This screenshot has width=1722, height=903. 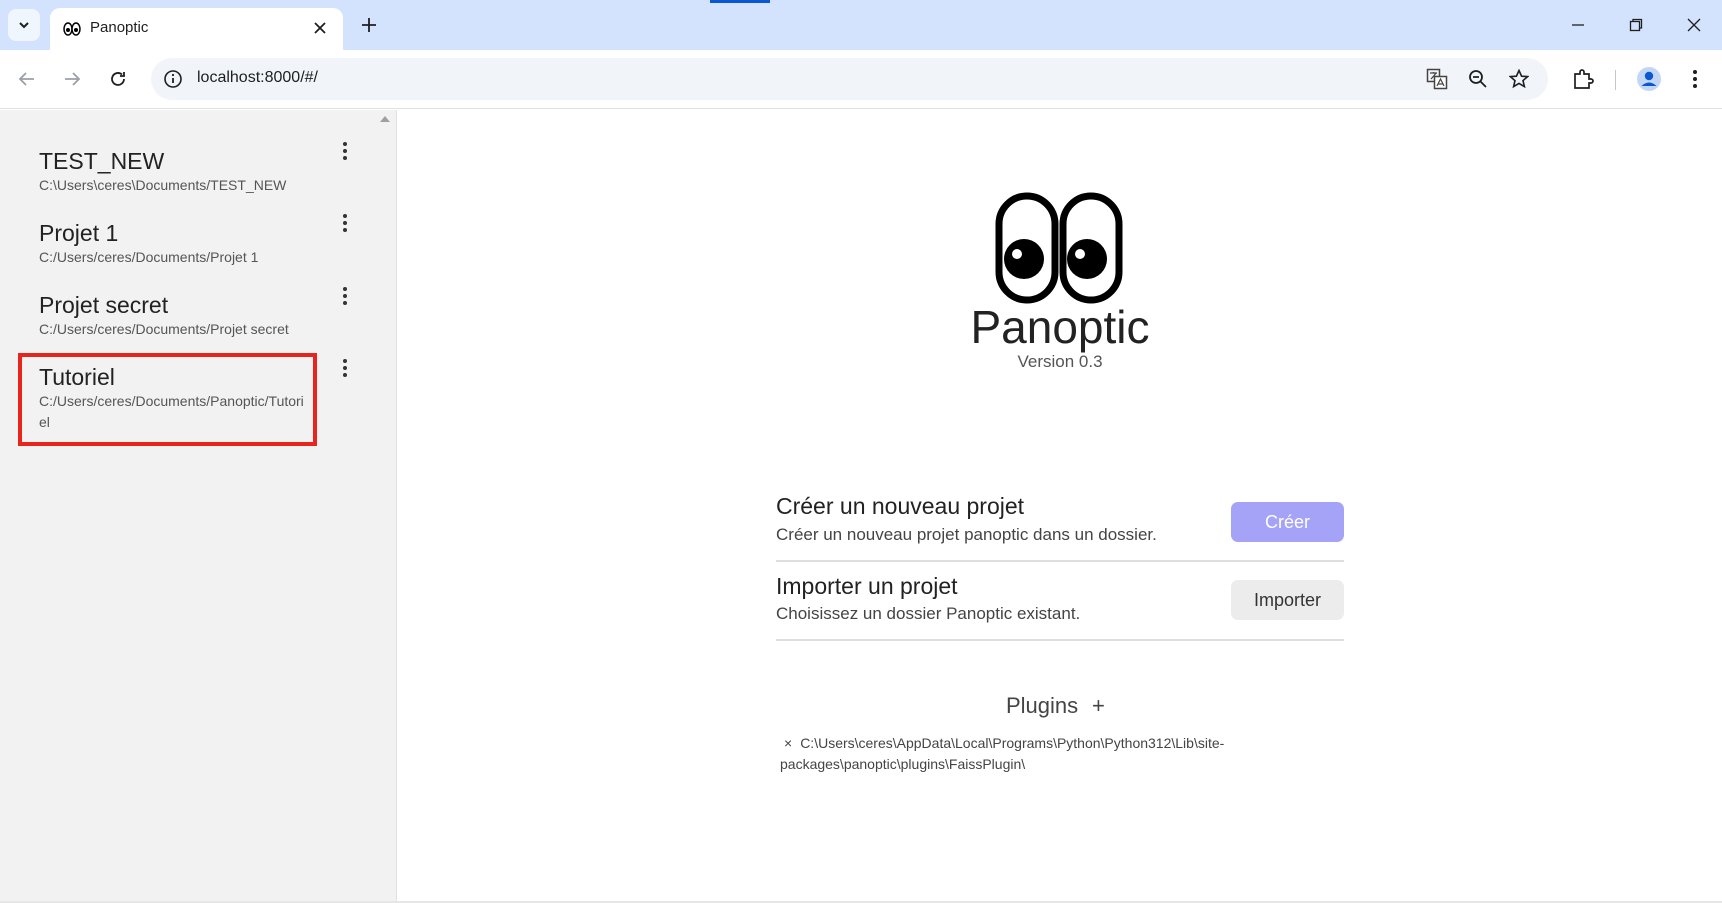 I want to click on browser-toolbar: localhost:8000/#/, so click(x=861, y=79).